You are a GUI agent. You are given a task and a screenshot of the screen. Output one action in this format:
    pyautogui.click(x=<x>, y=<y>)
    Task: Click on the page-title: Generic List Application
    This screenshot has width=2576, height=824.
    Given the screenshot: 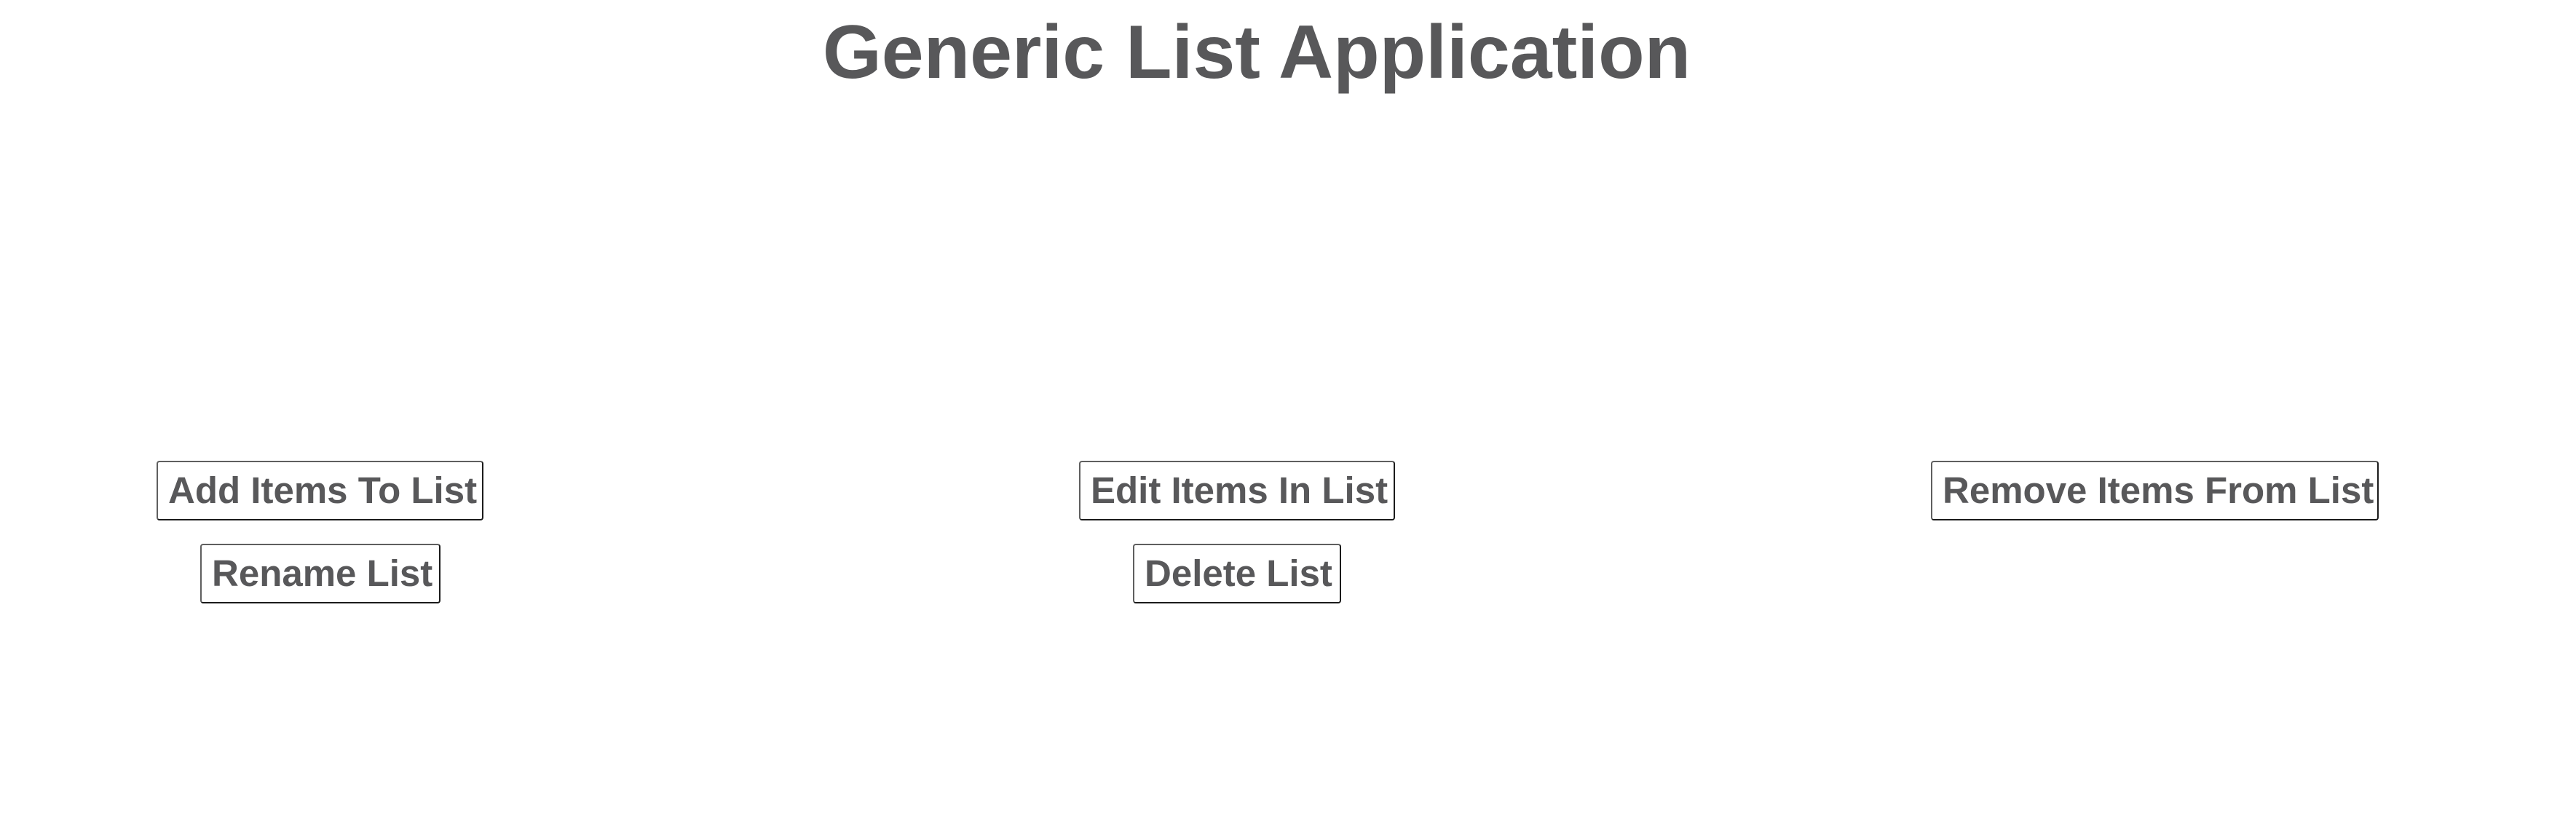 What is the action you would take?
    pyautogui.click(x=1256, y=52)
    